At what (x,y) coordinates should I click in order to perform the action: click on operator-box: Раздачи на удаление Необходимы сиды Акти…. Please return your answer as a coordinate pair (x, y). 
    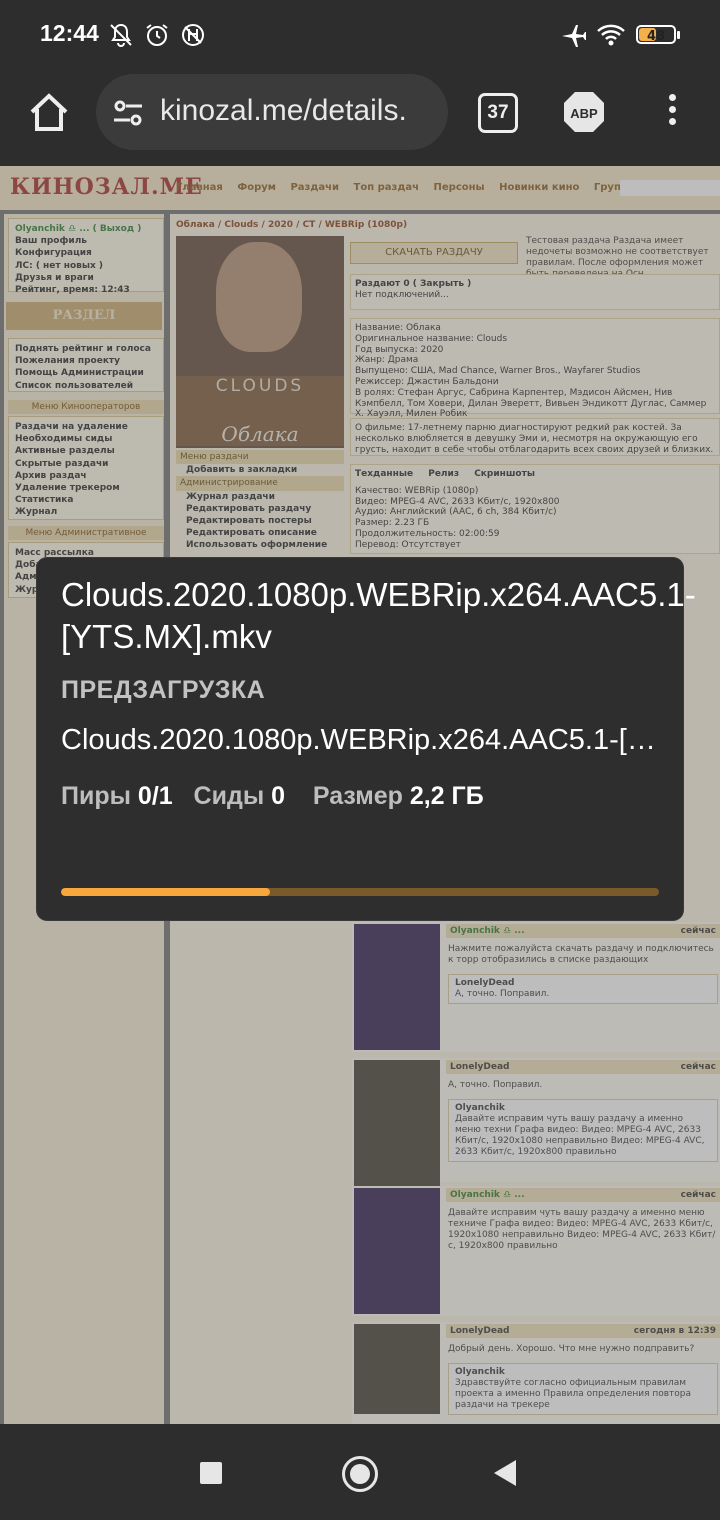
    Looking at the image, I should click on (86, 468).